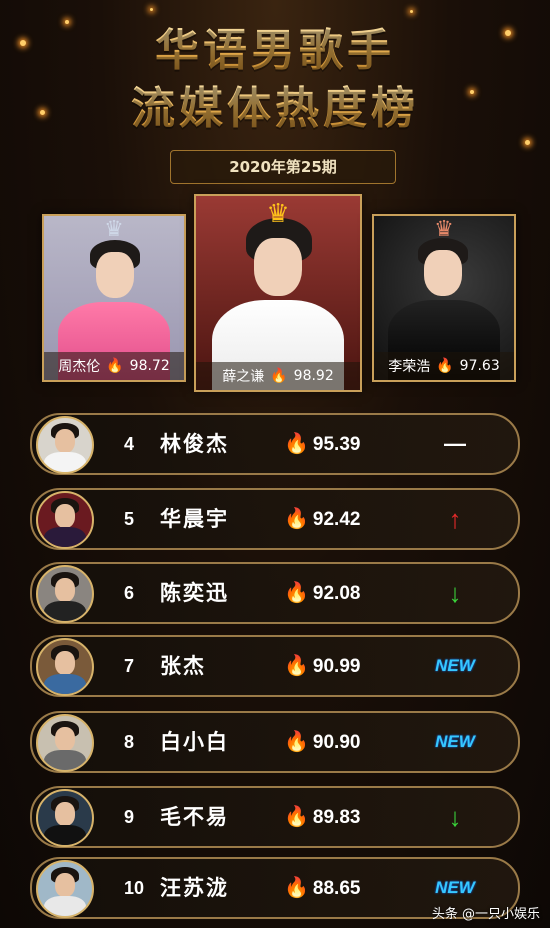  What do you see at coordinates (194, 817) in the screenshot?
I see `singer-name: 毛不易` at bounding box center [194, 817].